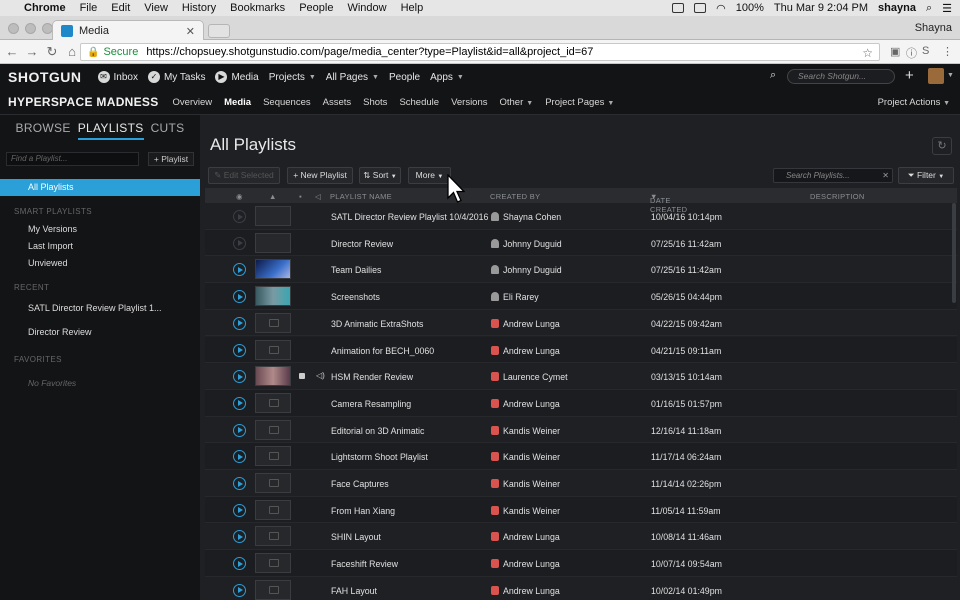 This screenshot has width=960, height=600. I want to click on nav-apps: Apps ▼, so click(447, 77).